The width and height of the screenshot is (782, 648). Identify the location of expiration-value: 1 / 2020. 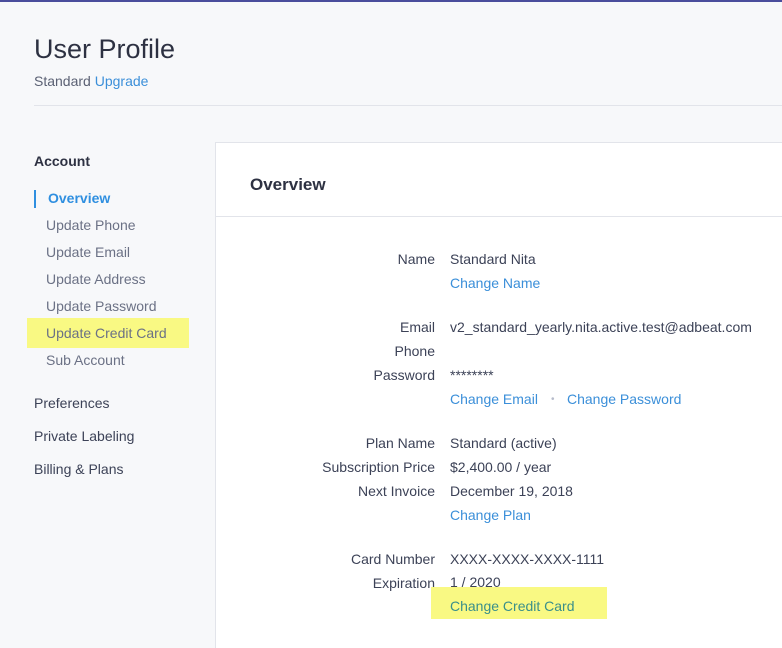
(475, 582).